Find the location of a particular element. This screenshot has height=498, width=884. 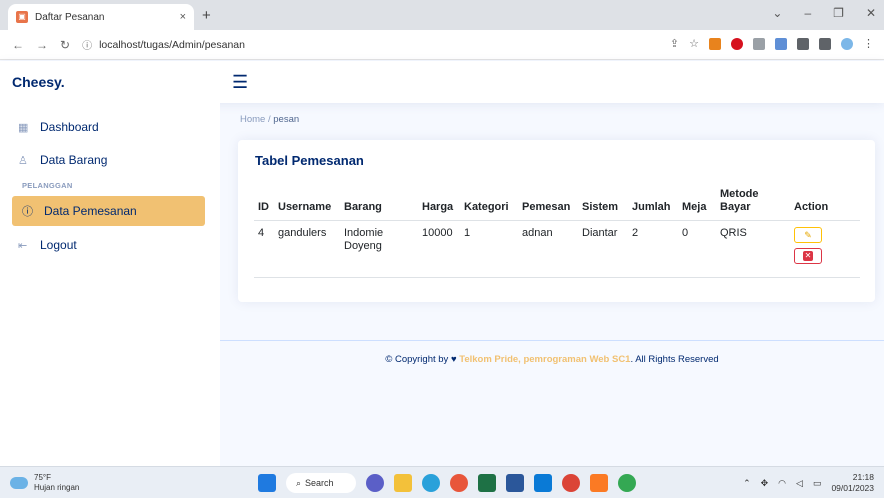

sidepanel-icon is located at coordinates (825, 43).